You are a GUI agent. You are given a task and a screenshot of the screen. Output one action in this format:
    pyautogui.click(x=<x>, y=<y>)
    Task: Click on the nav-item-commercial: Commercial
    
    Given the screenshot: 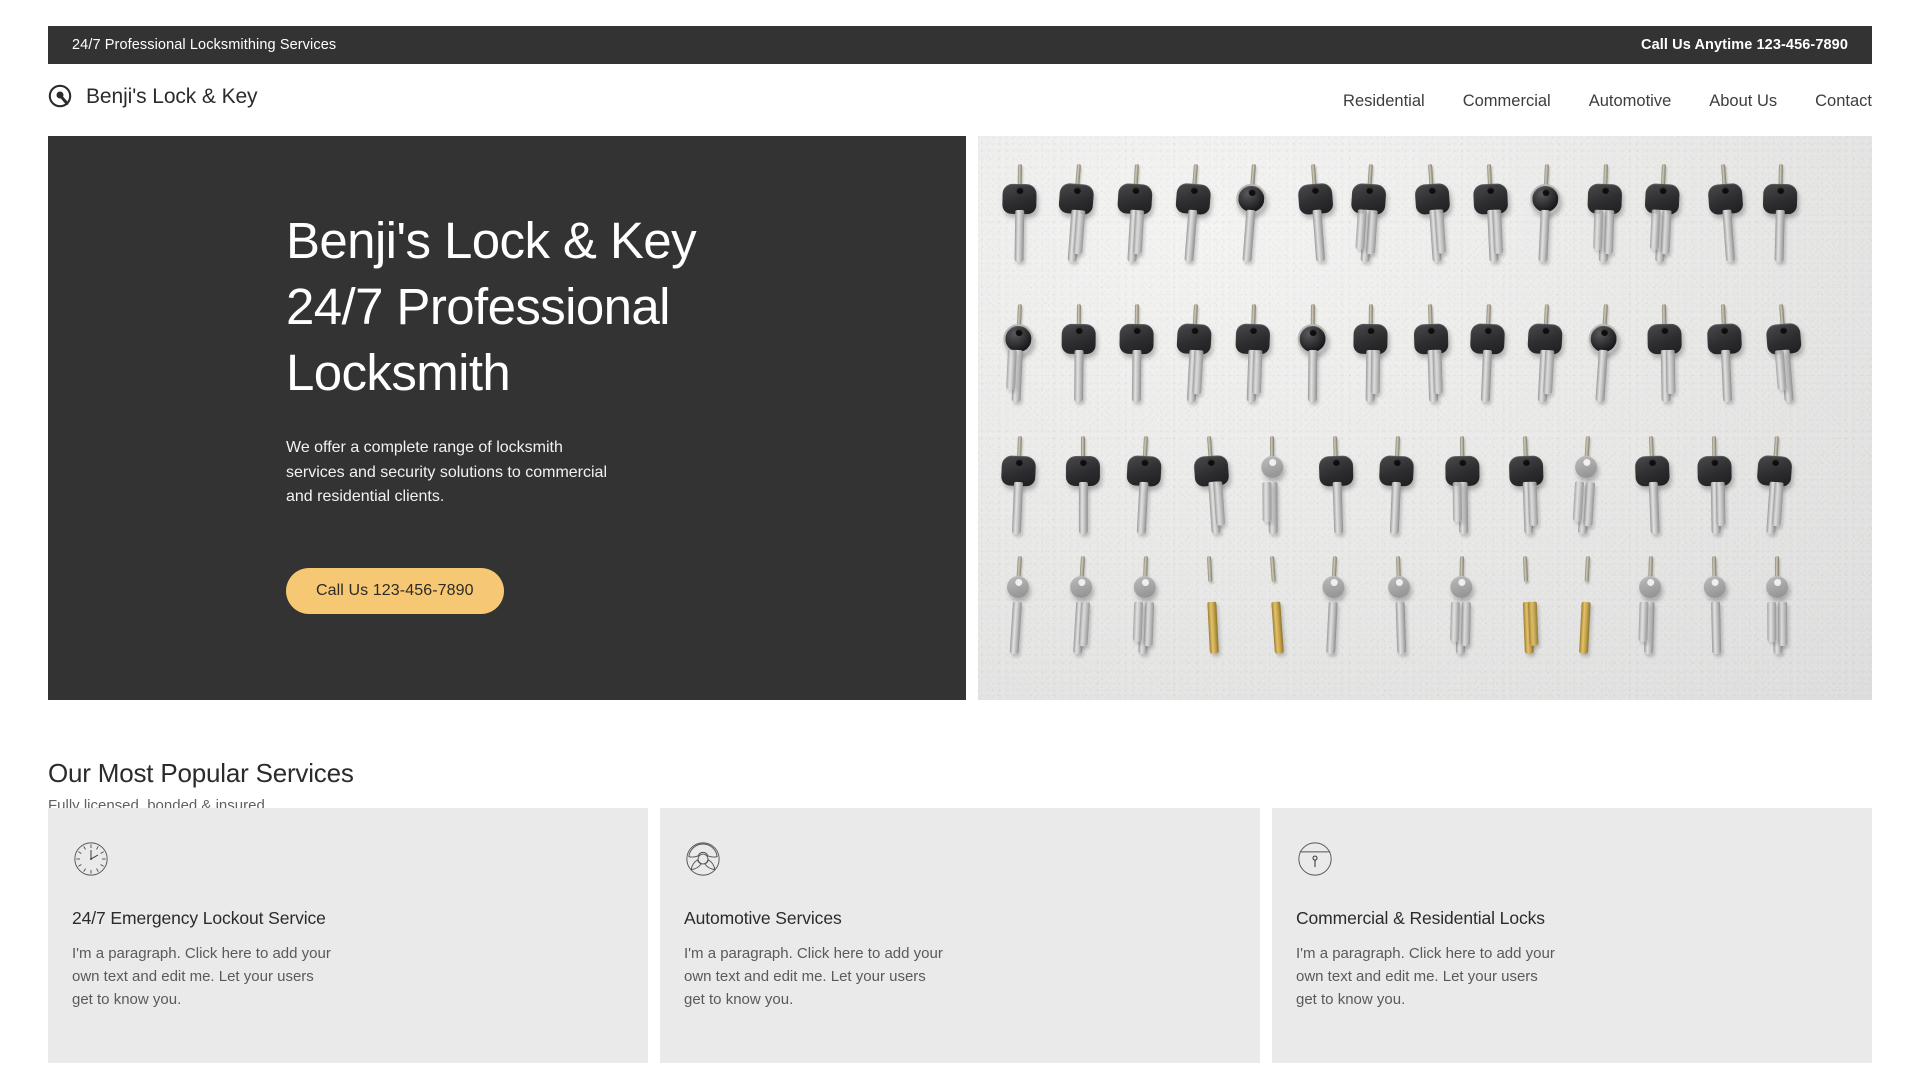 What is the action you would take?
    pyautogui.click(x=1507, y=101)
    